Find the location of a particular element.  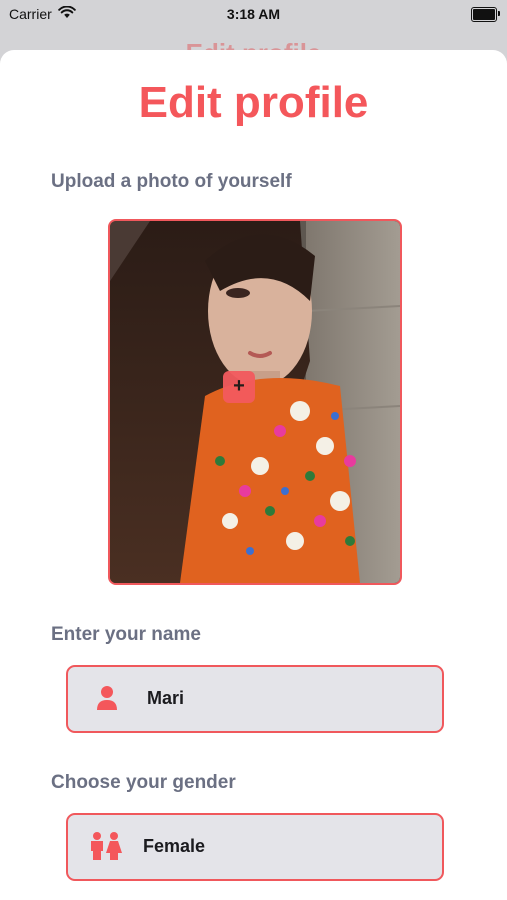

photo-section-label: Upload a photo of yourself is located at coordinates (171, 181).